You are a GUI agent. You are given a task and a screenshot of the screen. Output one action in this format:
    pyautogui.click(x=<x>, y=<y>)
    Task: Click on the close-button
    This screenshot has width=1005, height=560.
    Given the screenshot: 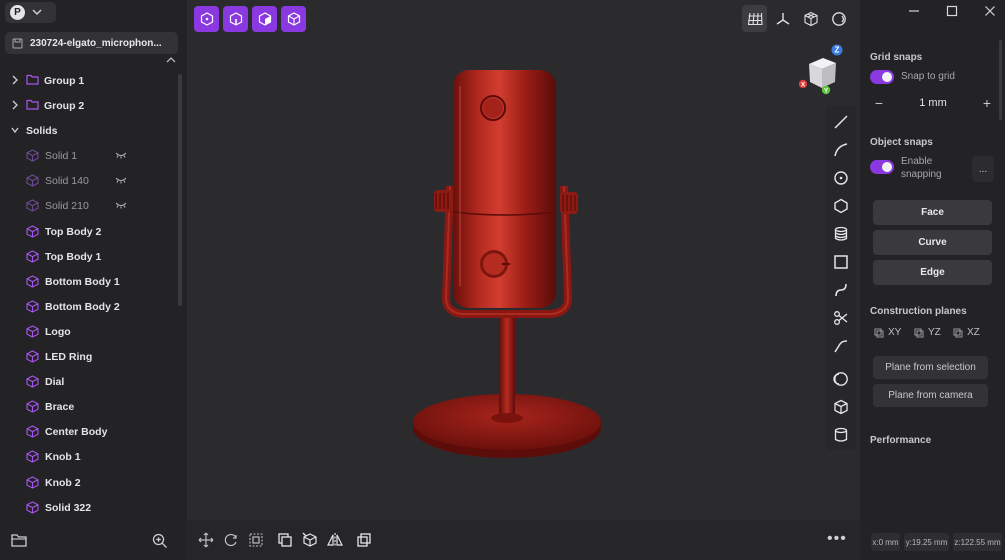 What is the action you would take?
    pyautogui.click(x=990, y=11)
    